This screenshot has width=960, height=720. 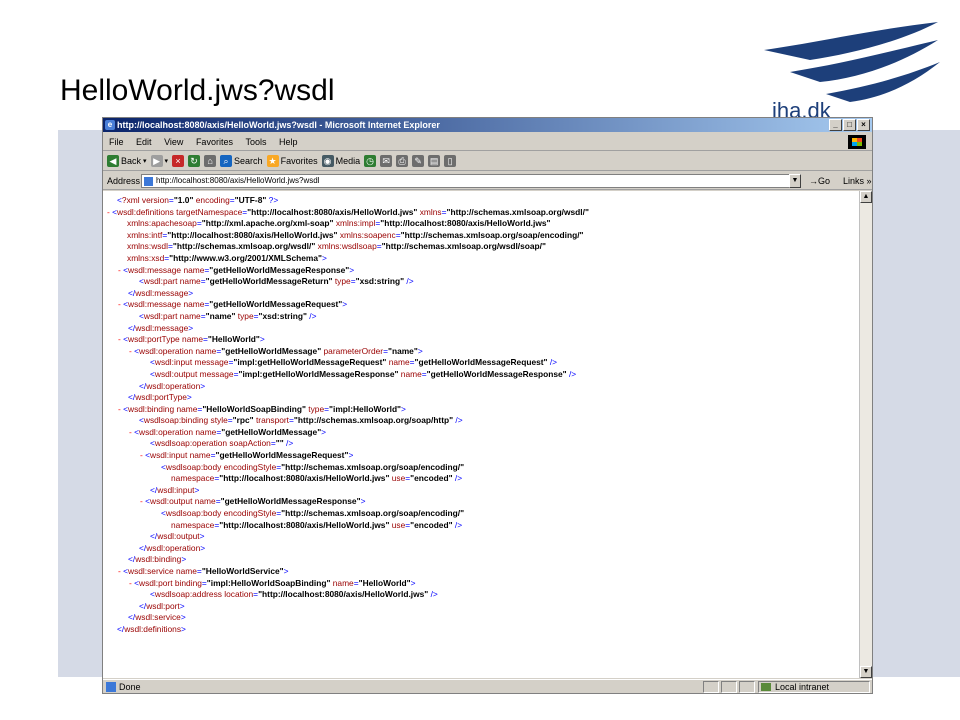 I want to click on xml-line: </wsdl:input>, so click(x=175, y=489).